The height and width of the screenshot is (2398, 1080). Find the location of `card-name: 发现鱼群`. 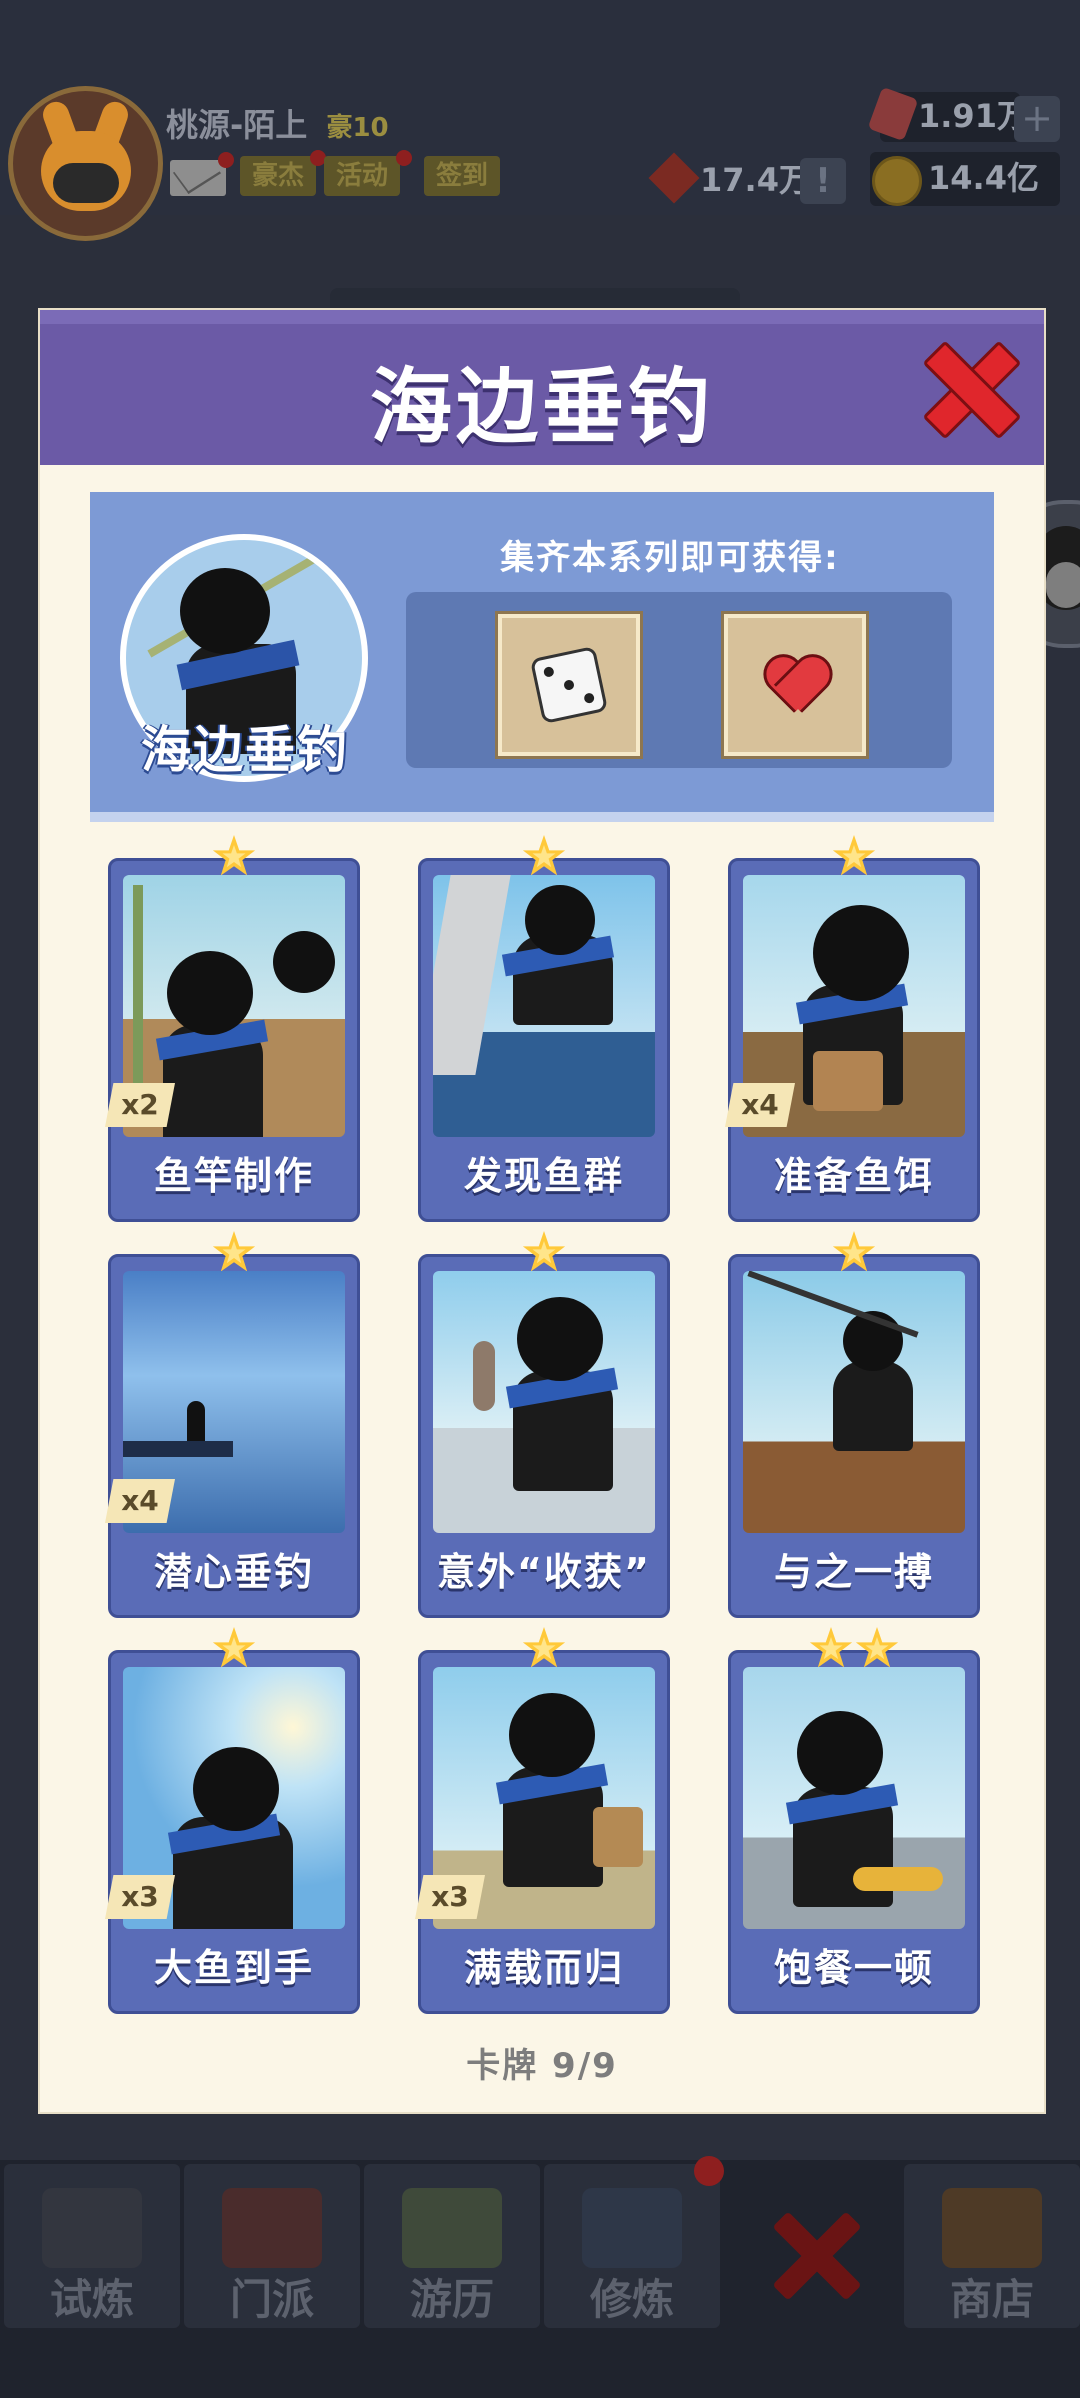

card-name: 发现鱼群 is located at coordinates (543, 1176).